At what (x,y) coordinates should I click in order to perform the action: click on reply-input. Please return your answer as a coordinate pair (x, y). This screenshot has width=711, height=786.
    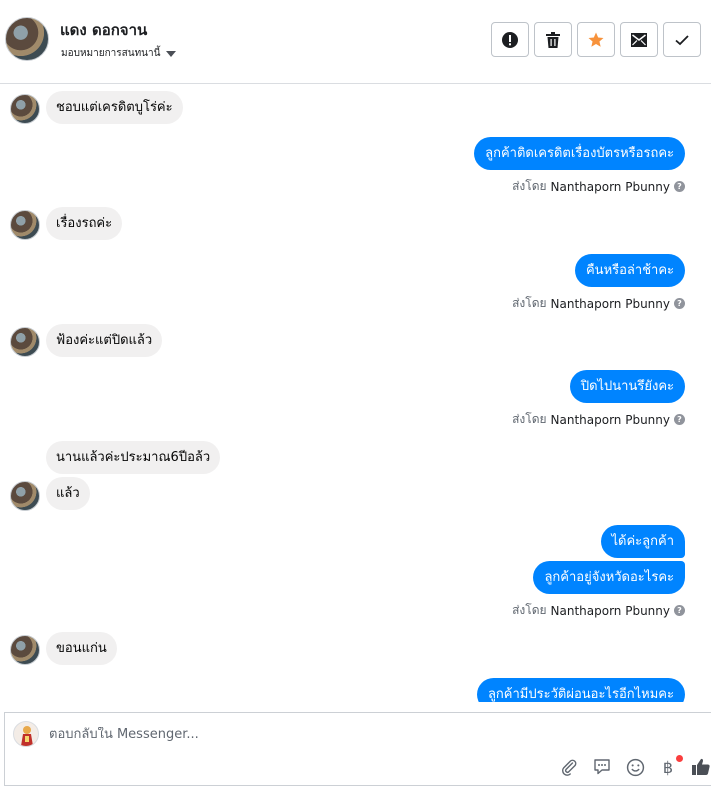
    Looking at the image, I should click on (249, 734).